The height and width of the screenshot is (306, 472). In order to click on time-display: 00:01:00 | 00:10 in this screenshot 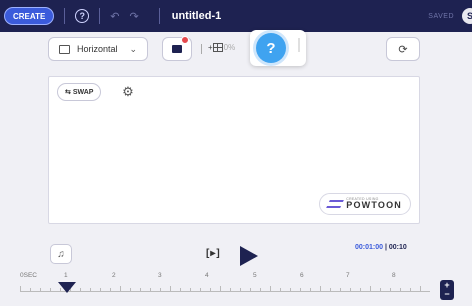, I will do `click(381, 247)`.